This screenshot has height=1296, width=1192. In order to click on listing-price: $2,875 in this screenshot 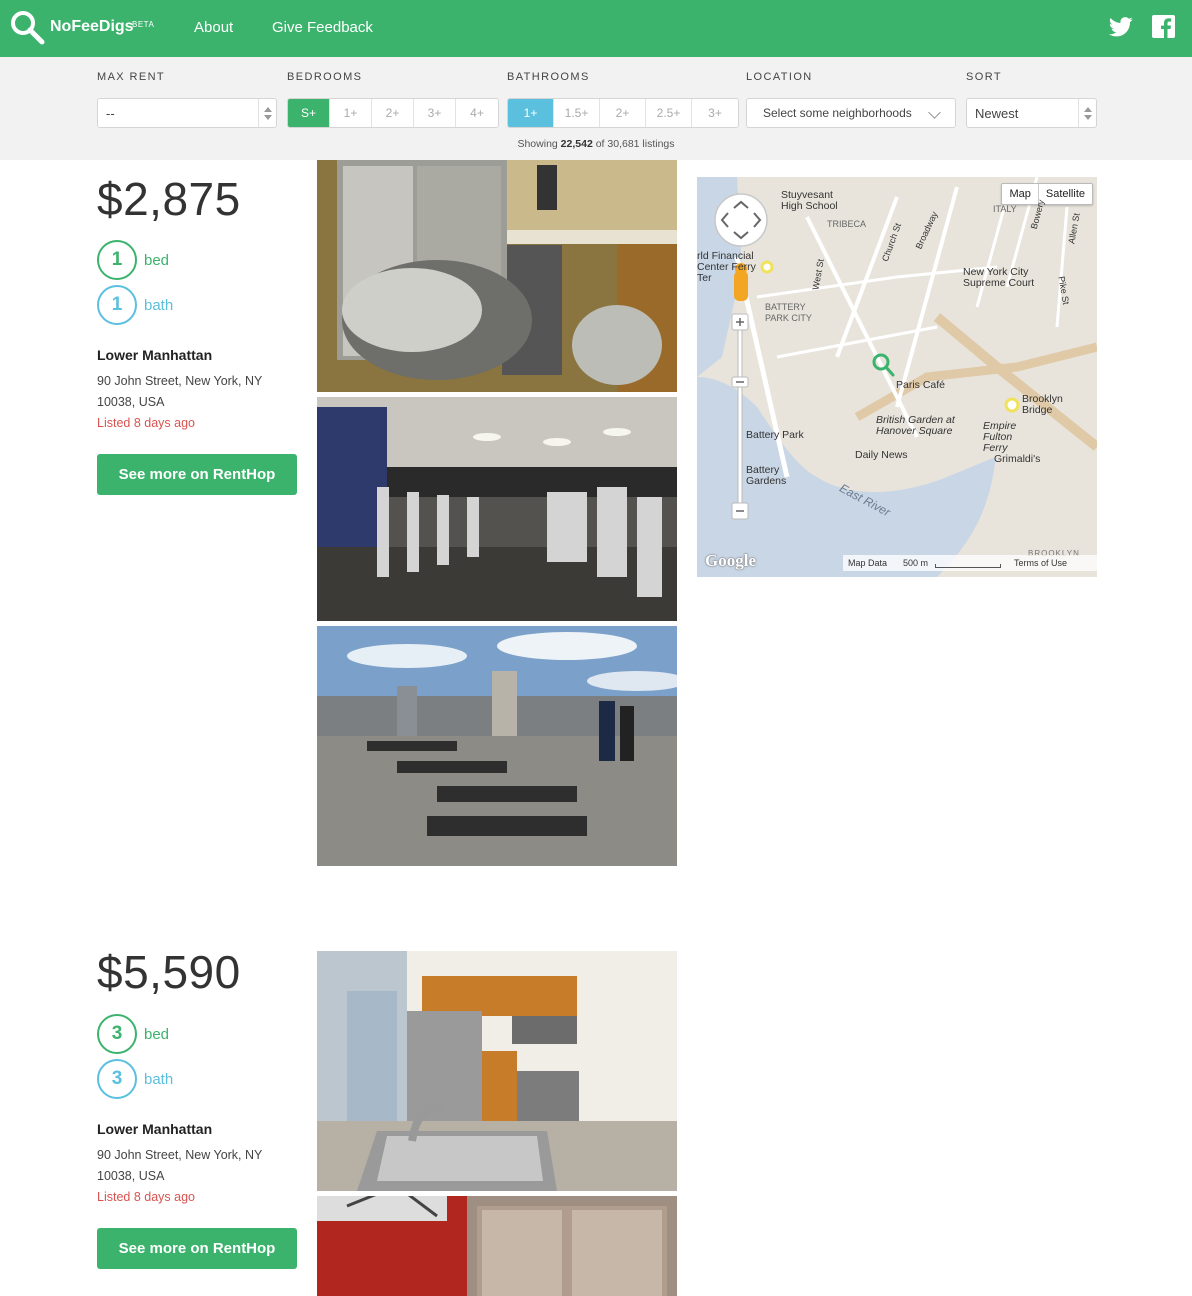, I will do `click(169, 199)`.